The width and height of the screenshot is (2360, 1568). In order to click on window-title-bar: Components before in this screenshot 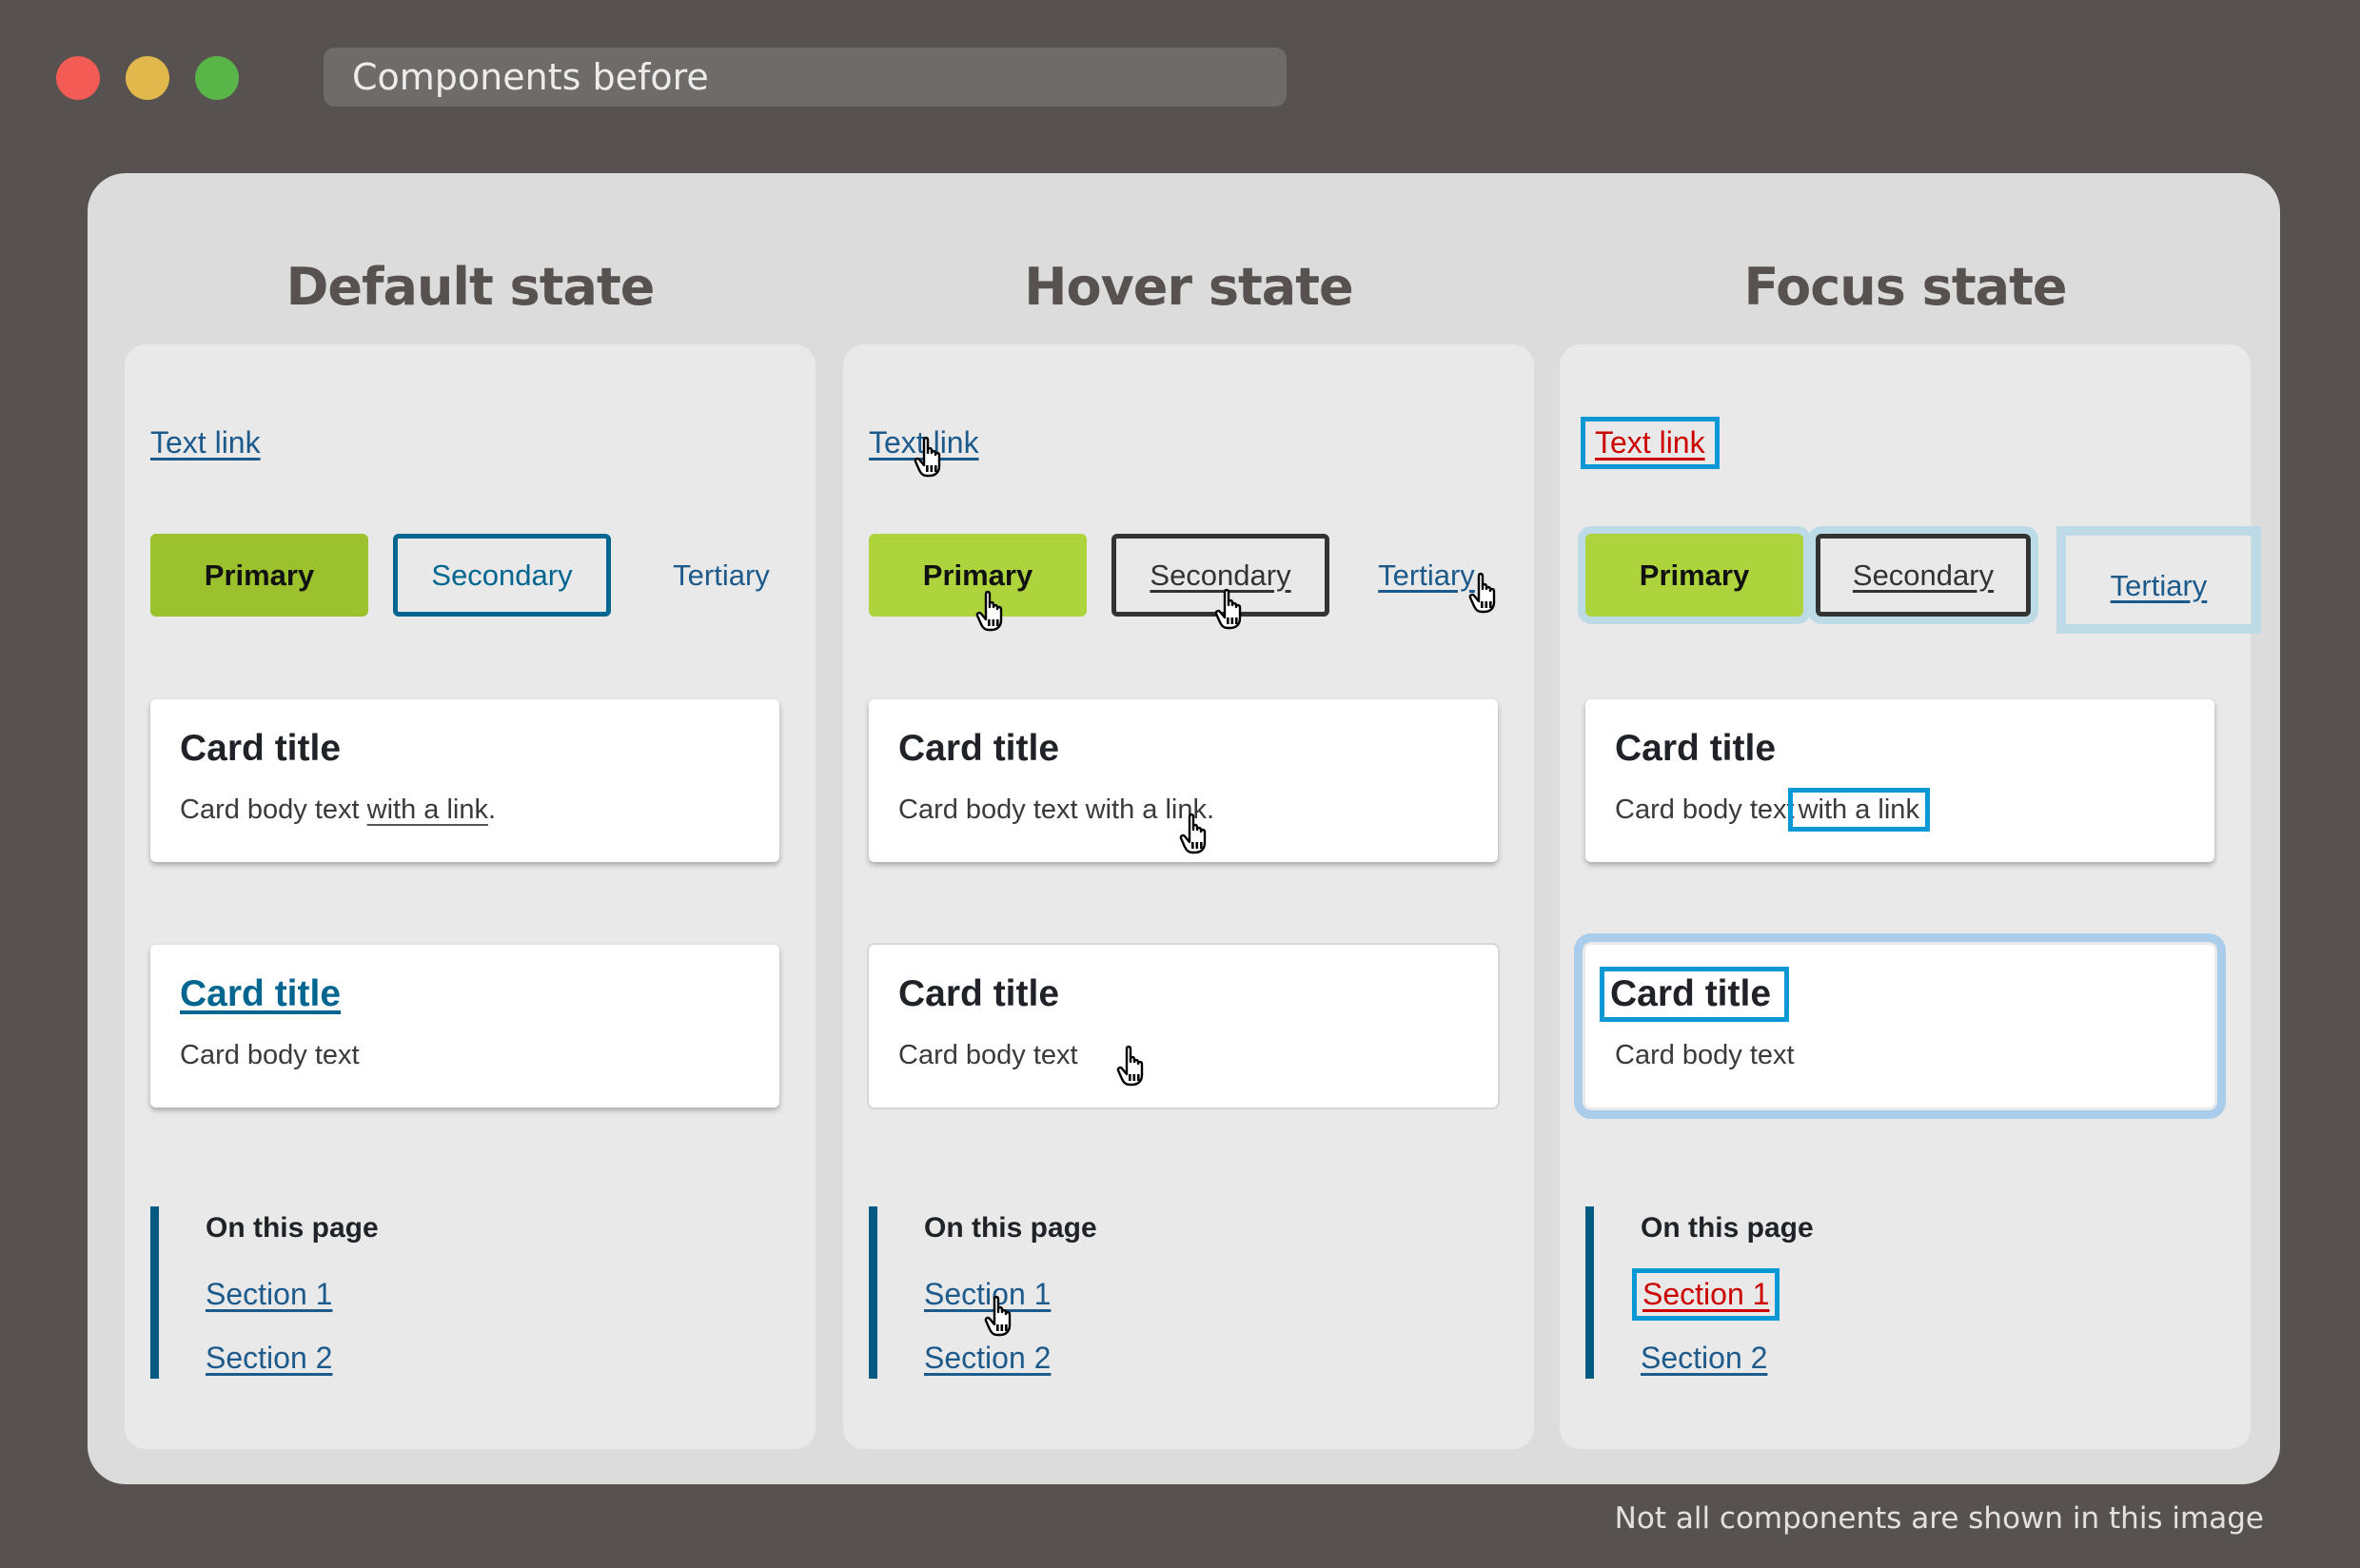, I will do `click(806, 77)`.